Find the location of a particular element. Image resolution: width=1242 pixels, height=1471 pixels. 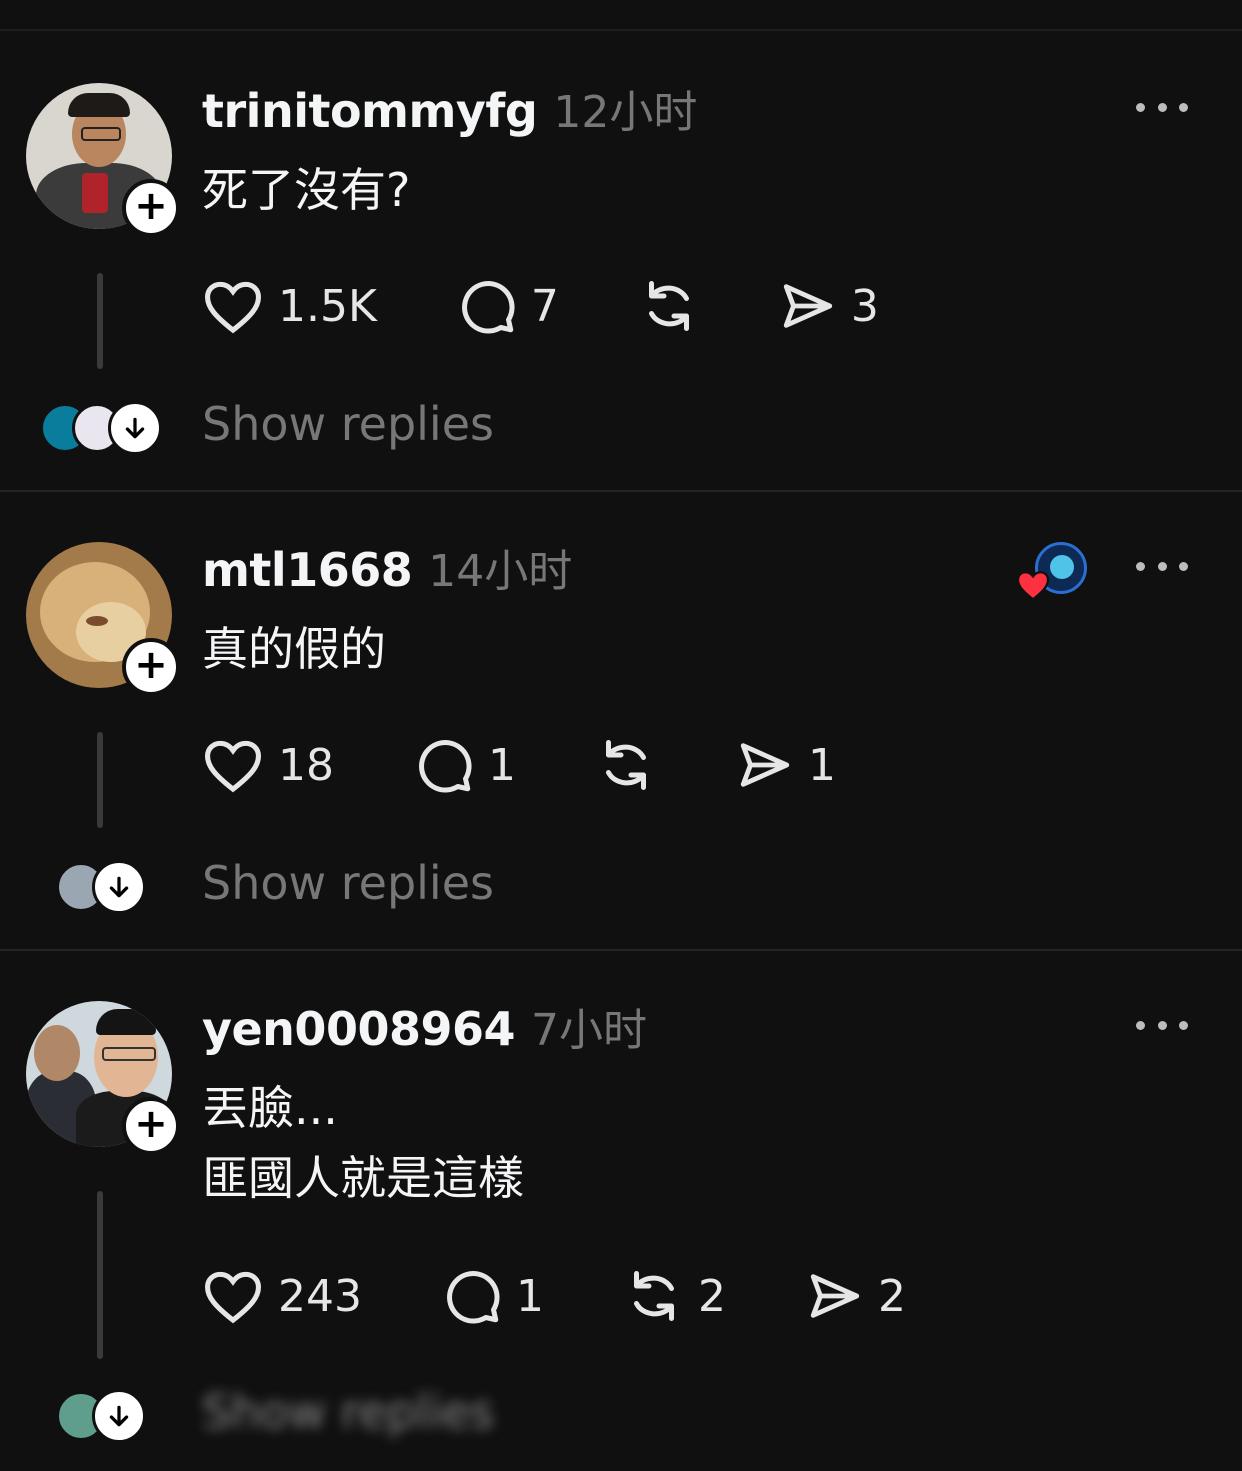

action-bar: 1.5K 7 3 is located at coordinates (540, 306).